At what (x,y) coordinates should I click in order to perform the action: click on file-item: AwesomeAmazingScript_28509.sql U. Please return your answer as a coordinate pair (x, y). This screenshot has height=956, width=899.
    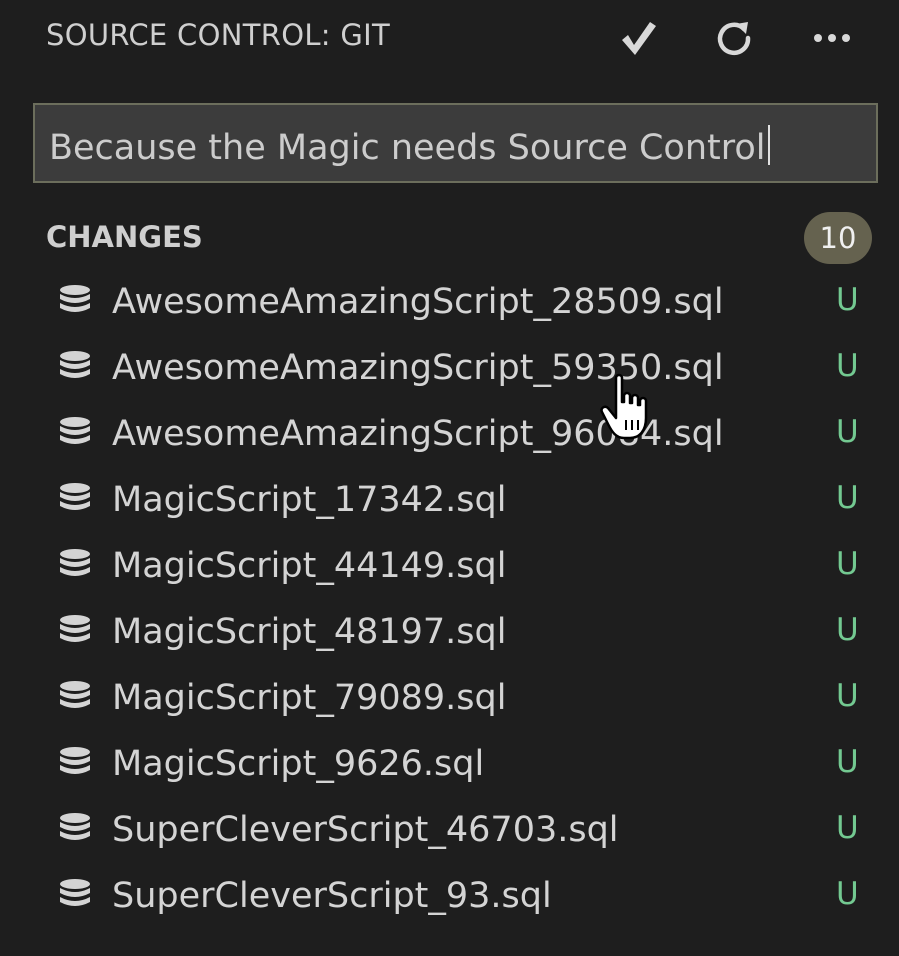
    Looking at the image, I should click on (449, 303).